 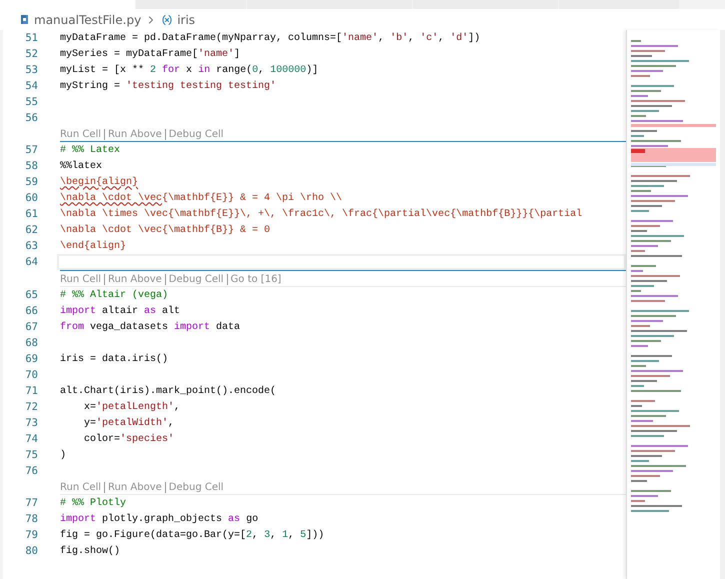 What do you see at coordinates (31, 327) in the screenshot?
I see `line-number: 67` at bounding box center [31, 327].